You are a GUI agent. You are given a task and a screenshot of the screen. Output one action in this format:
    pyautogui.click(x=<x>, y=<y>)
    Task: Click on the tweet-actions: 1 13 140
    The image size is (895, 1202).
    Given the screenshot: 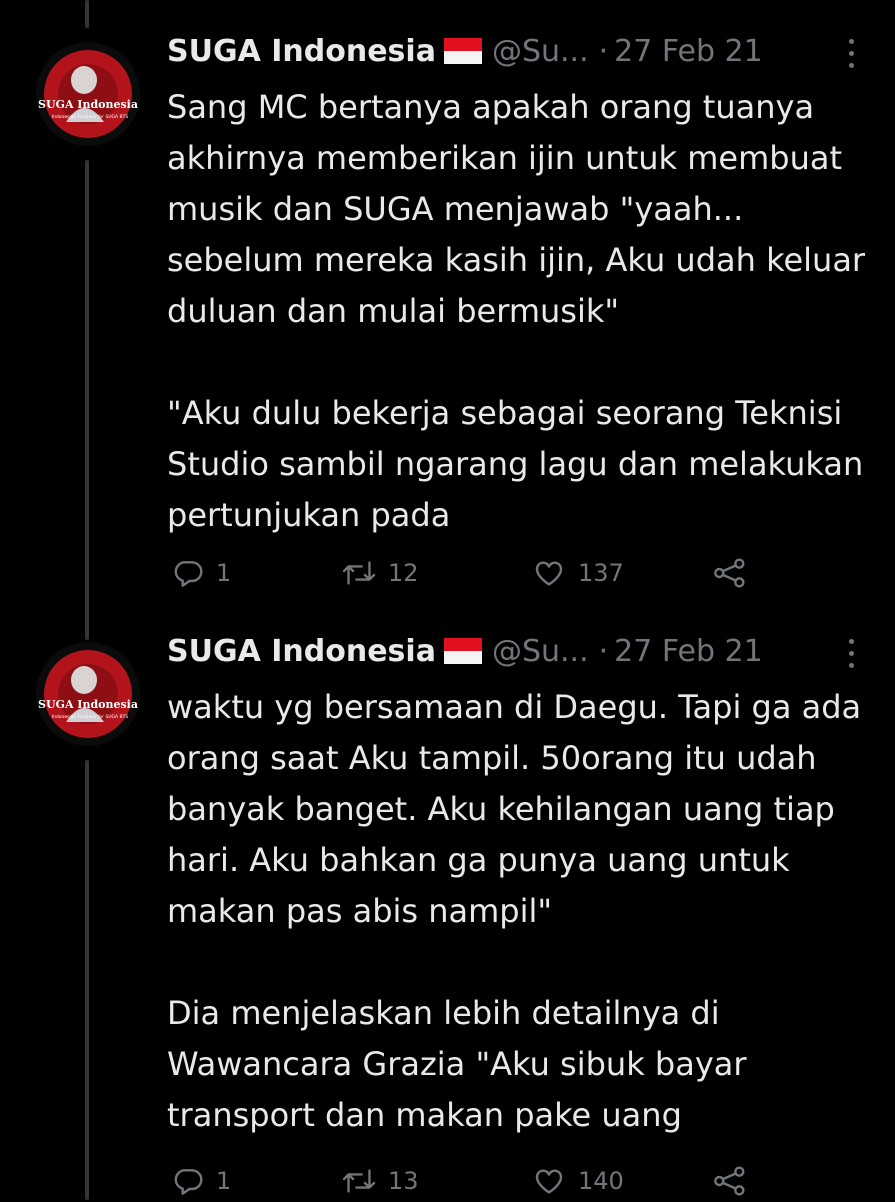 What is the action you would take?
    pyautogui.click(x=522, y=1181)
    